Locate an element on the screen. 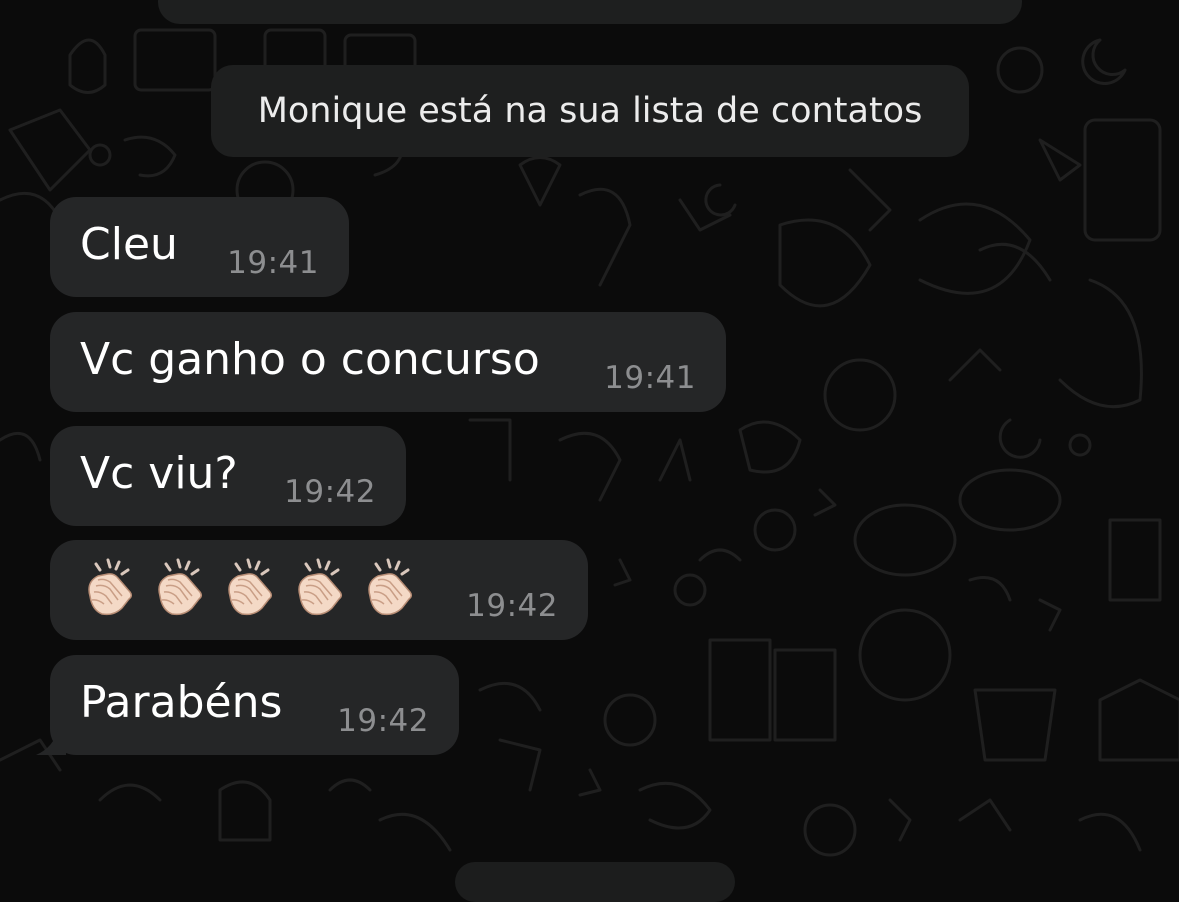 This screenshot has width=1179, height=902. message-text: Vc viu? is located at coordinates (159, 473).